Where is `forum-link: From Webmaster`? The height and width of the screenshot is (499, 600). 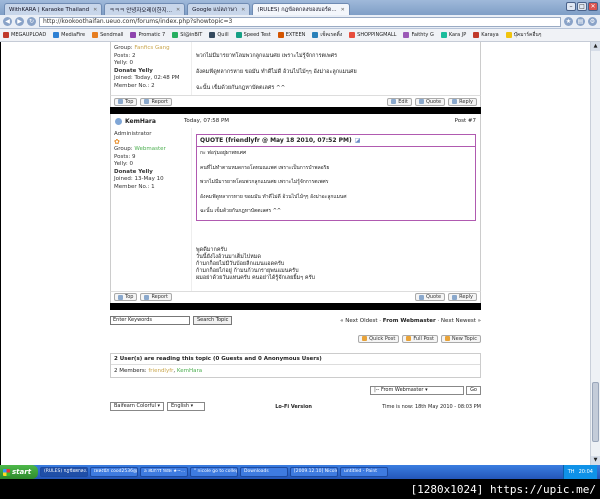 forum-link: From Webmaster is located at coordinates (409, 321).